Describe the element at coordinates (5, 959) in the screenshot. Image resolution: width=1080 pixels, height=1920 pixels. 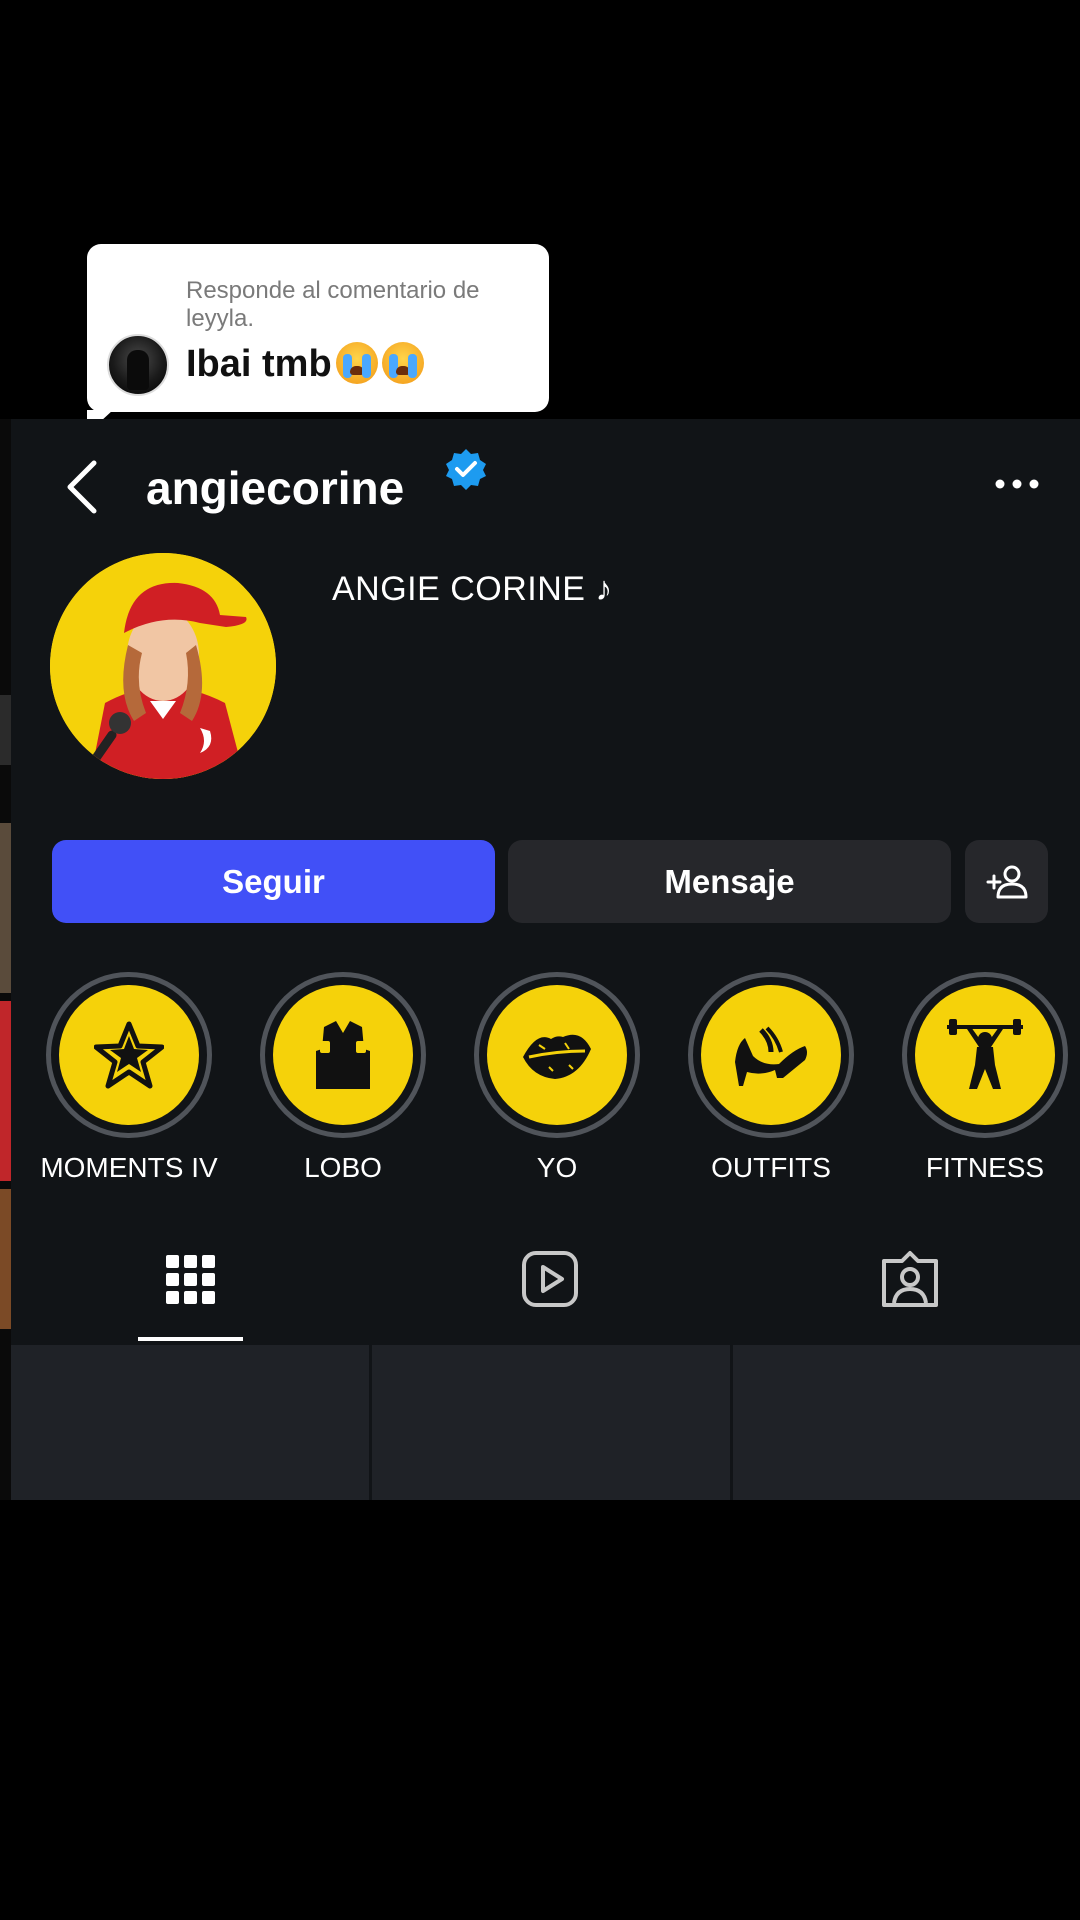
I see `left-edge-strip` at that location.